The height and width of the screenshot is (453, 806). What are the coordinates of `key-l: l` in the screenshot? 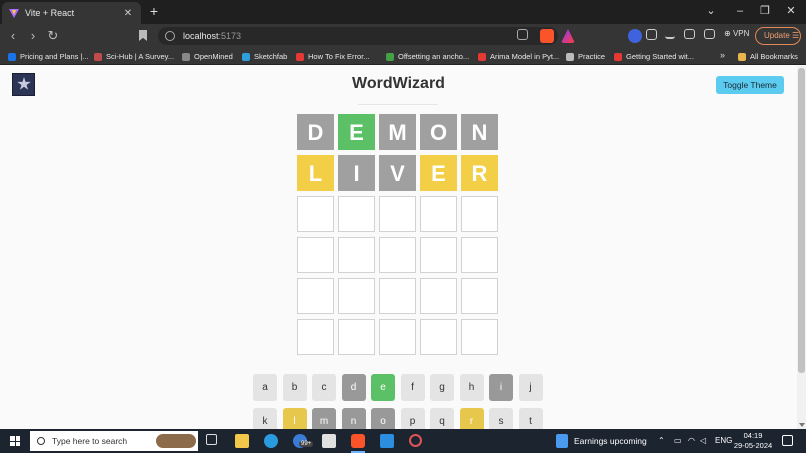 It's located at (294, 418).